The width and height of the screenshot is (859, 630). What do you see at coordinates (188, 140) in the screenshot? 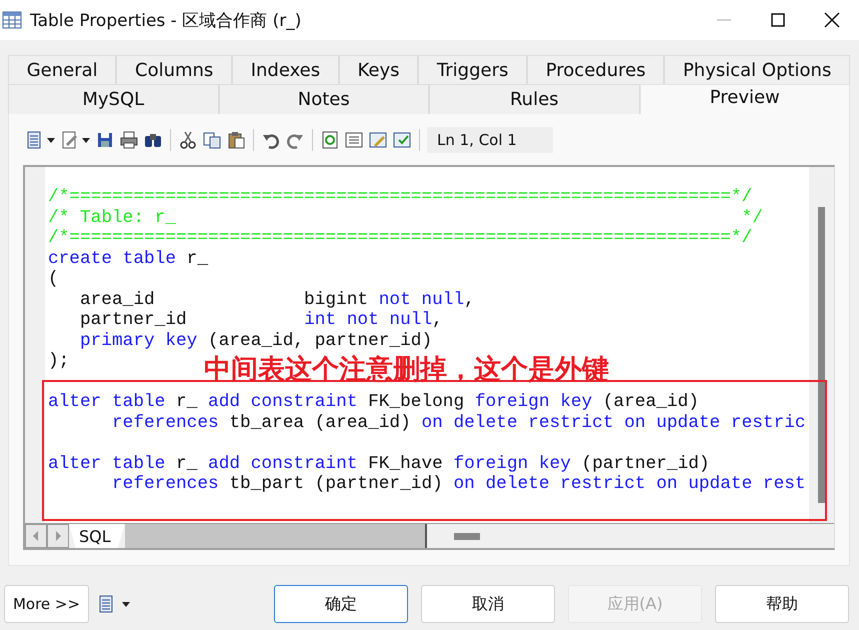
I see `cut-icon` at bounding box center [188, 140].